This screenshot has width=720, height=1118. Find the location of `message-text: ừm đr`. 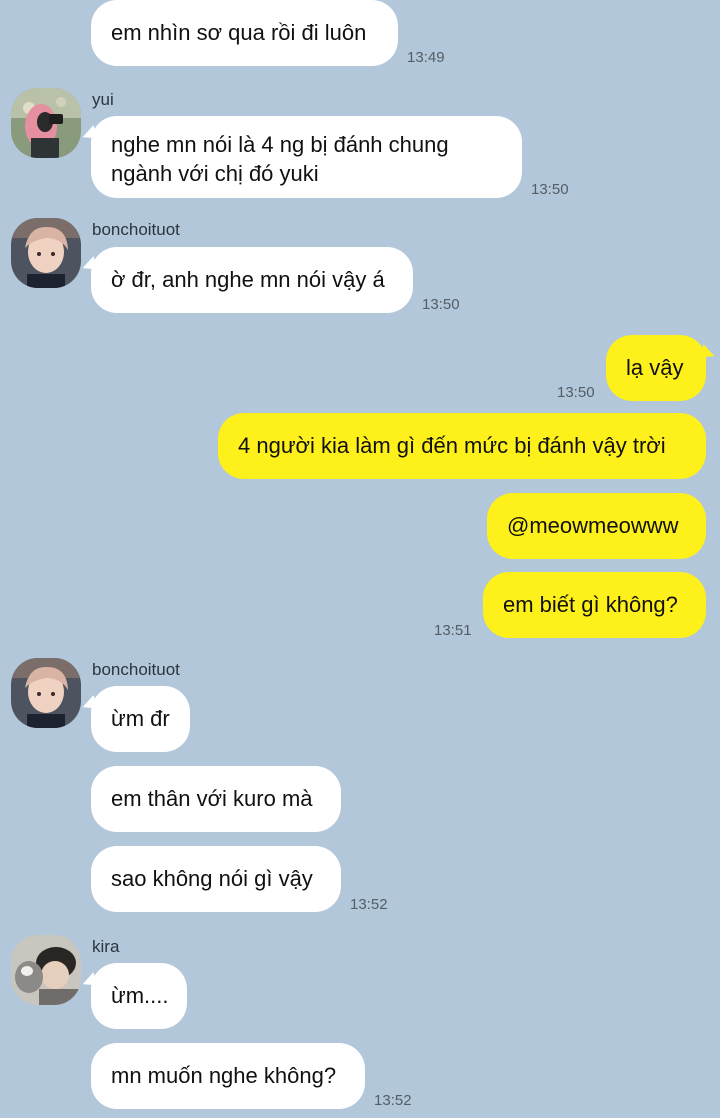

message-text: ừm đr is located at coordinates (140, 718).